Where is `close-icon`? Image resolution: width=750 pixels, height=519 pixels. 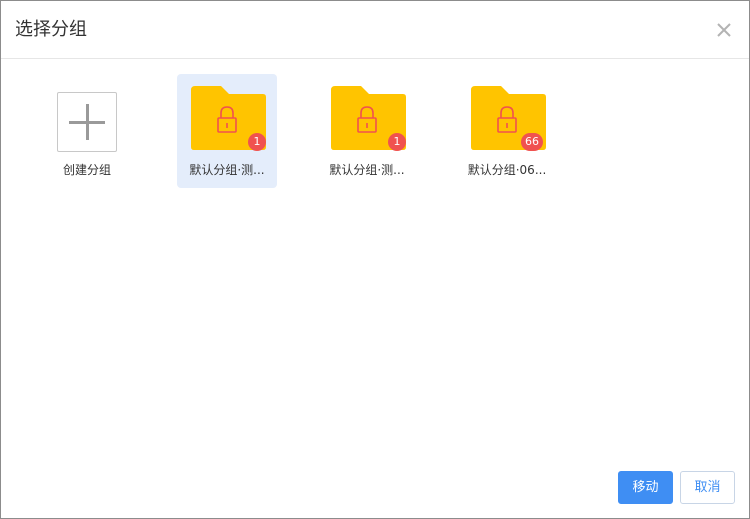 close-icon is located at coordinates (724, 30).